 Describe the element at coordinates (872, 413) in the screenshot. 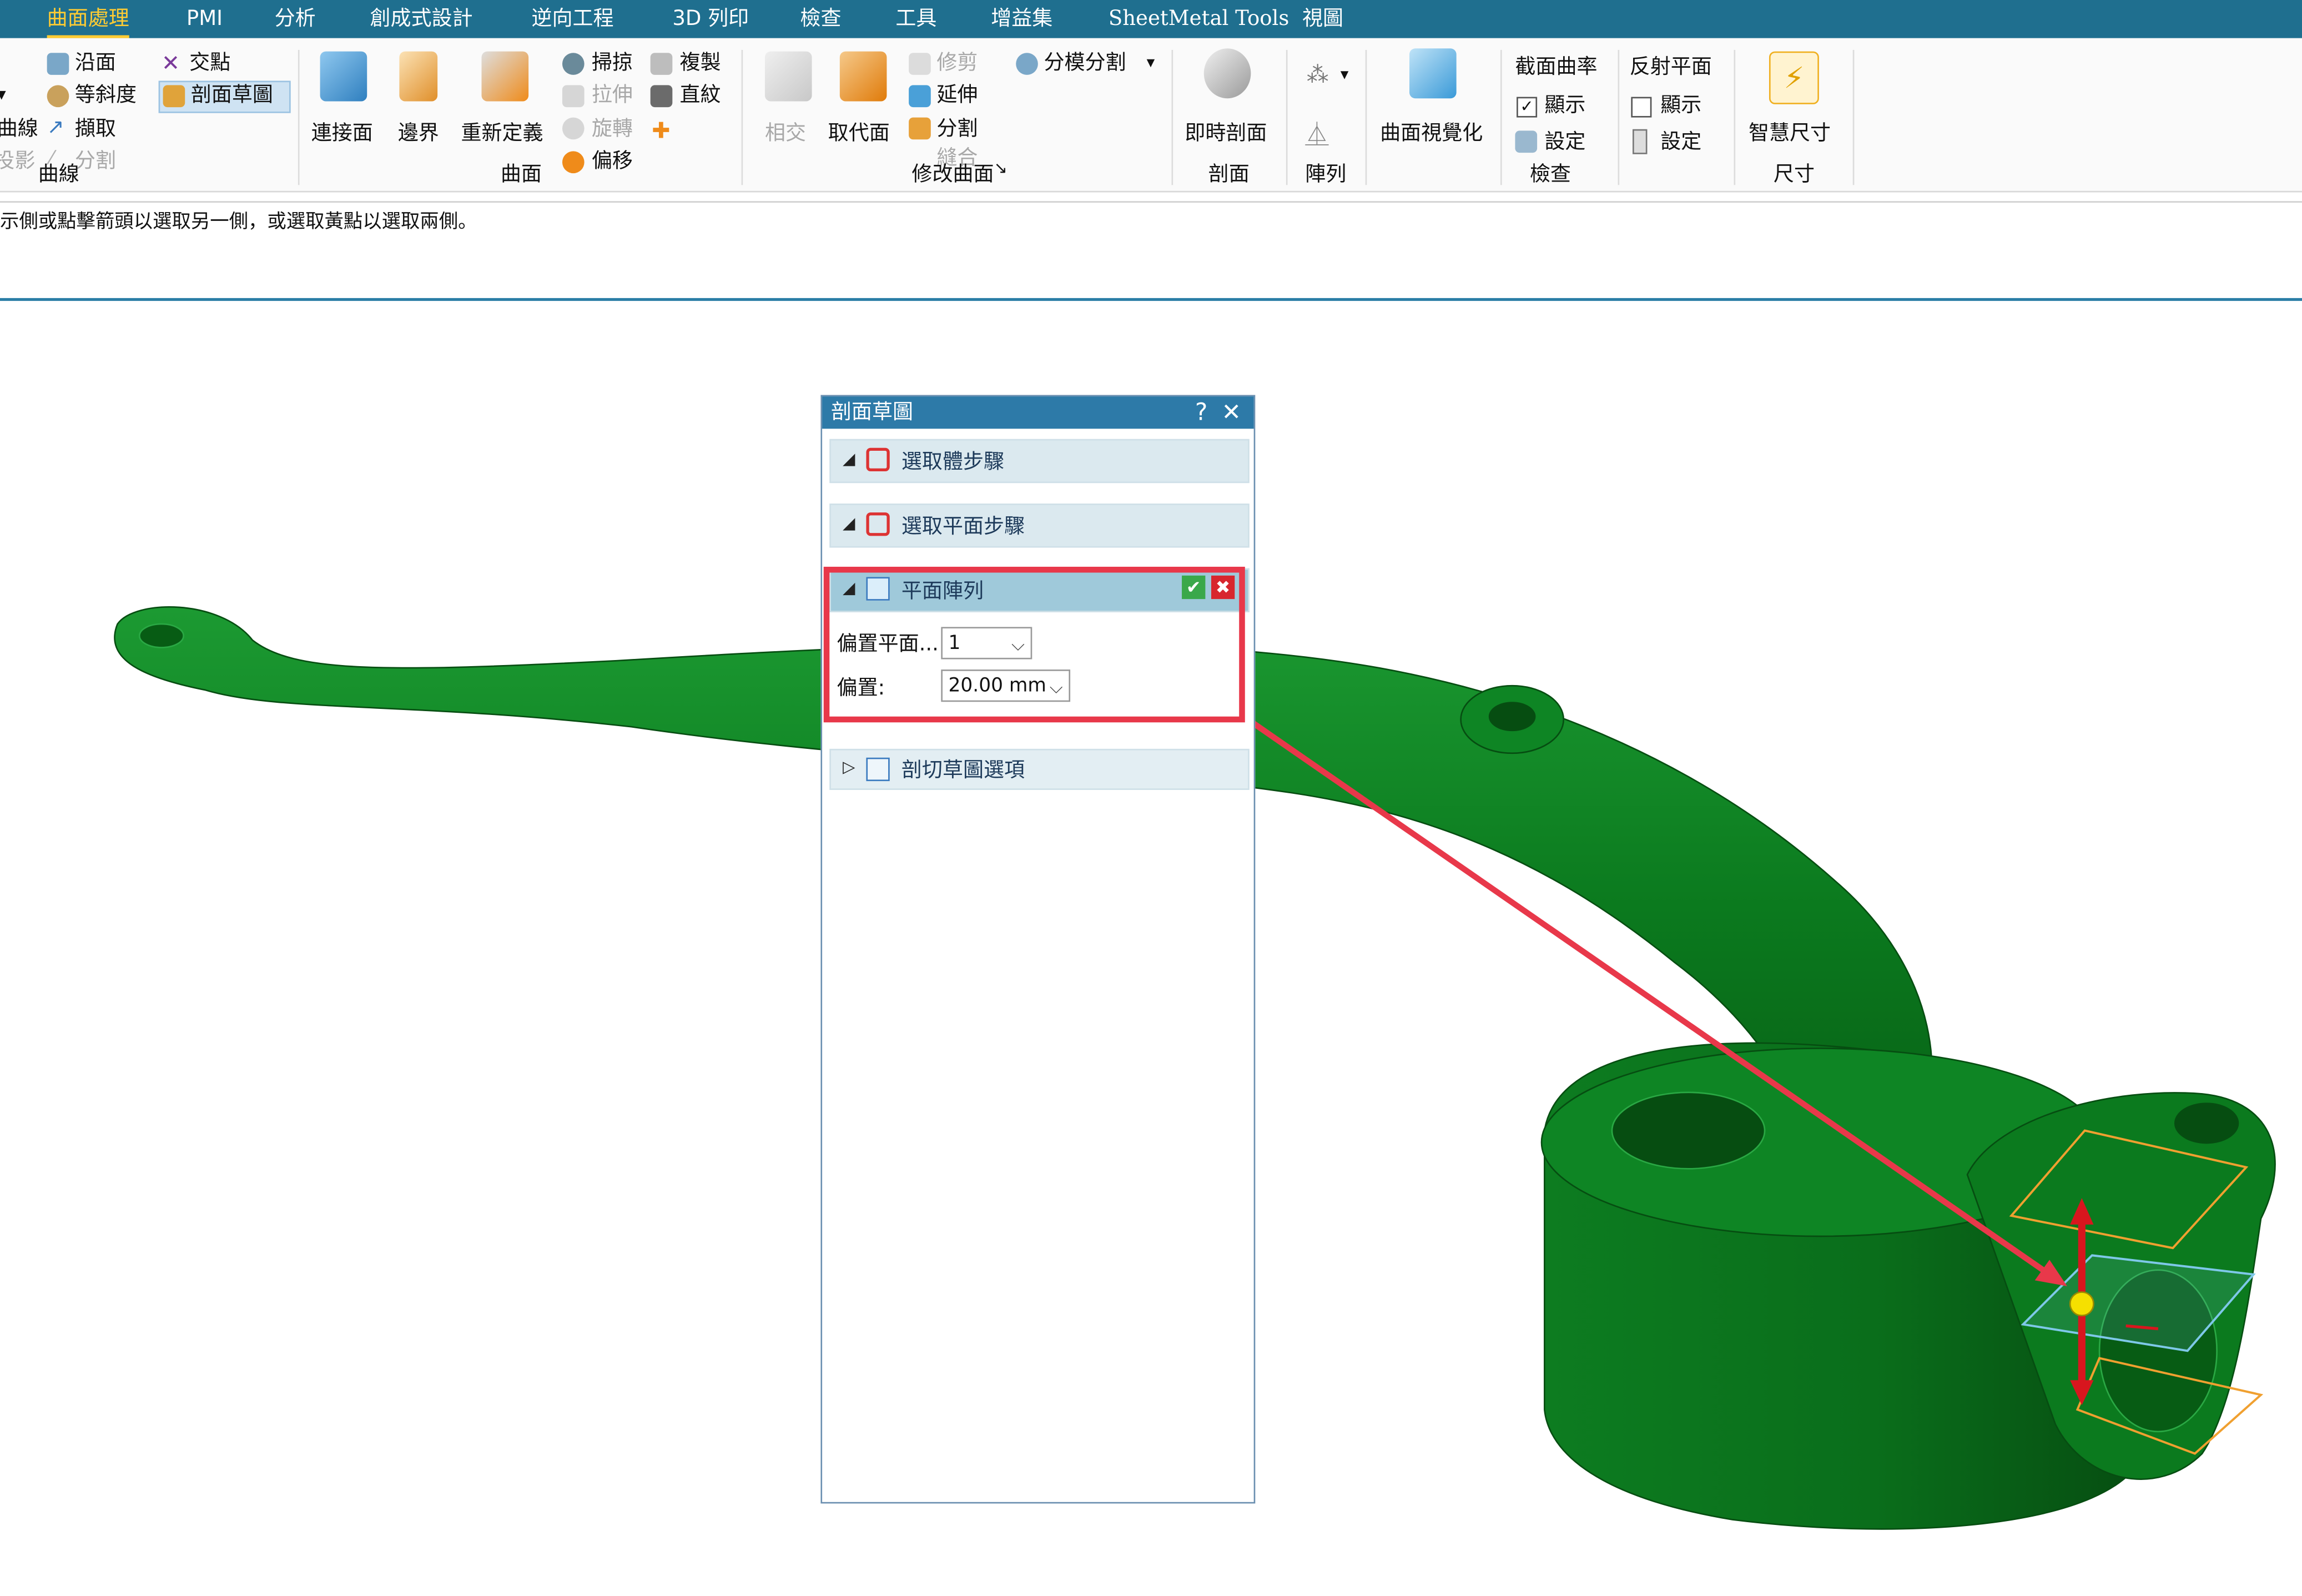

I see `dialog-title: 剖面草圖` at that location.